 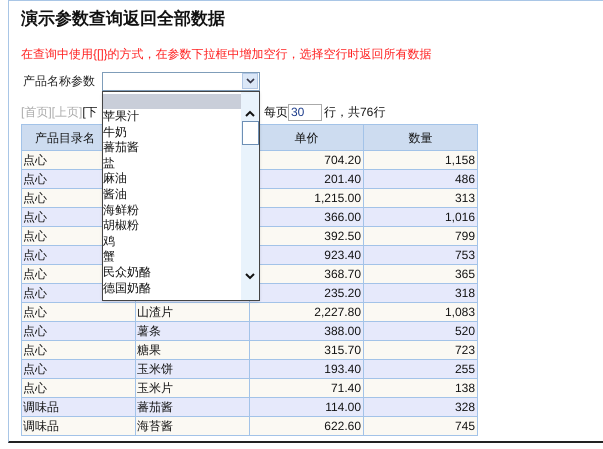 What do you see at coordinates (250, 196) in the screenshot?
I see `scrollbar` at bounding box center [250, 196].